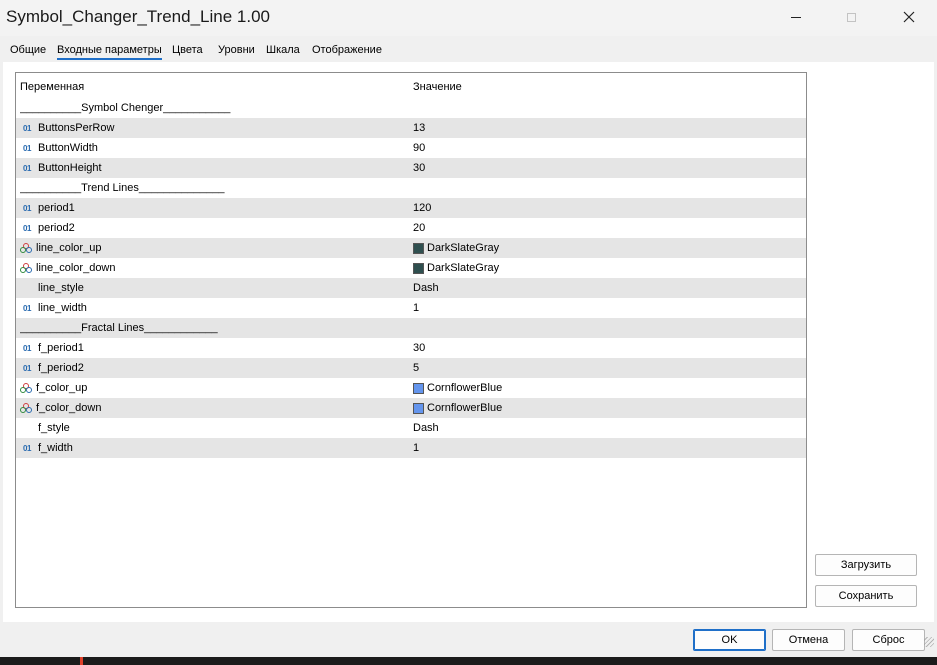 Image resolution: width=937 pixels, height=665 pixels. I want to click on window-title: Symbol_Changer_Trend_Line 1.00, so click(138, 16).